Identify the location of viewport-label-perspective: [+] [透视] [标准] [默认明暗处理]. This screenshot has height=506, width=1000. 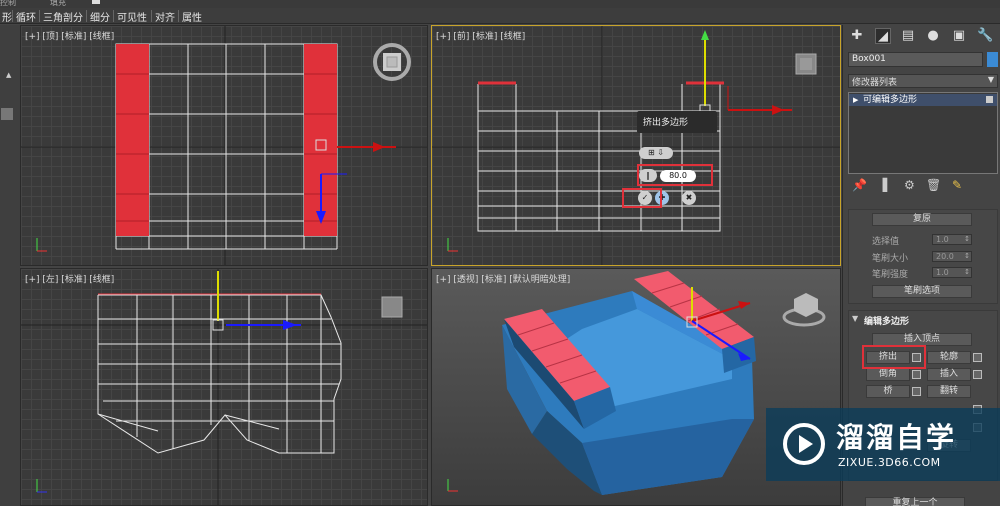
(503, 278).